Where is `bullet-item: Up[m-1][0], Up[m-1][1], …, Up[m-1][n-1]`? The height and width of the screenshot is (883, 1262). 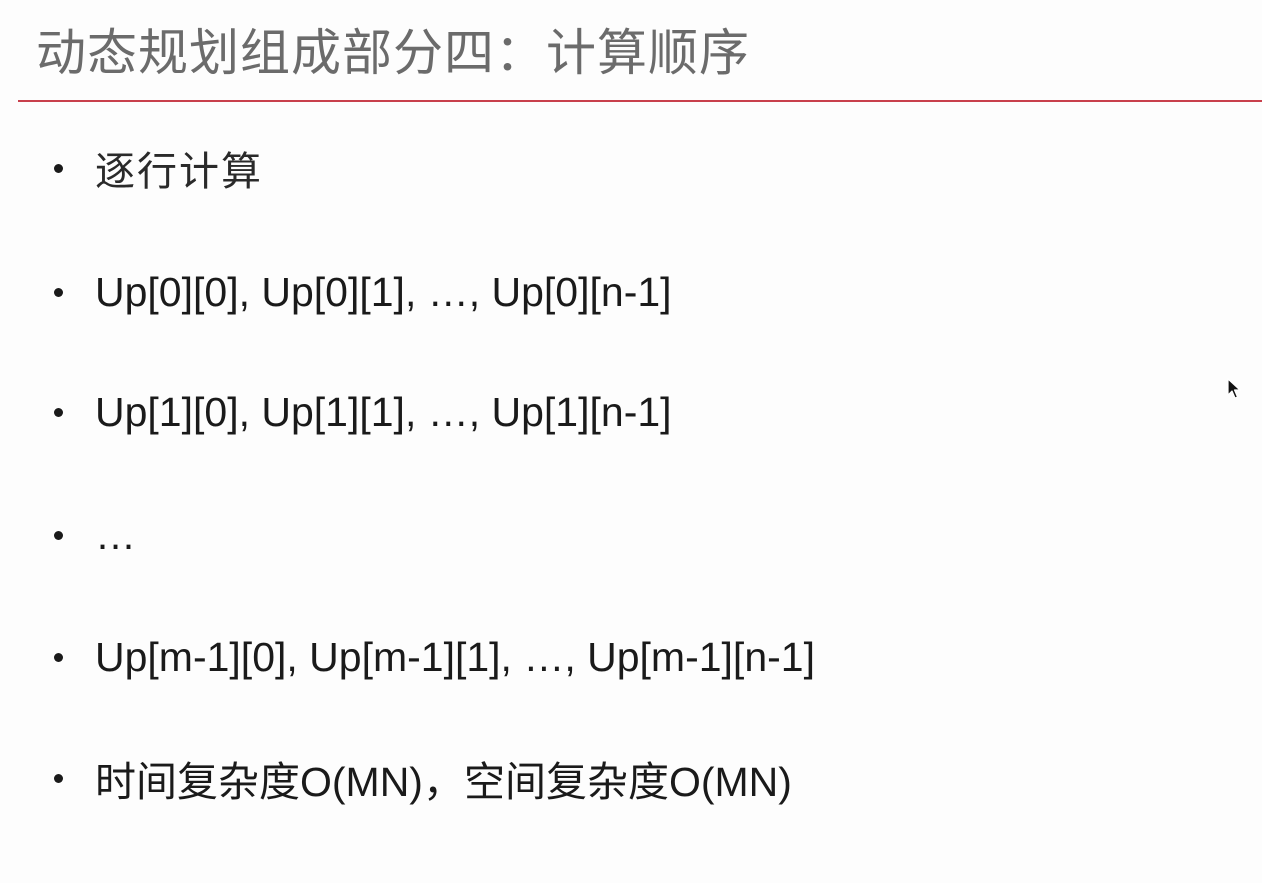 bullet-item: Up[m-1][0], Up[m-1][1], …, Up[m-1][n-1] is located at coordinates (434, 657).